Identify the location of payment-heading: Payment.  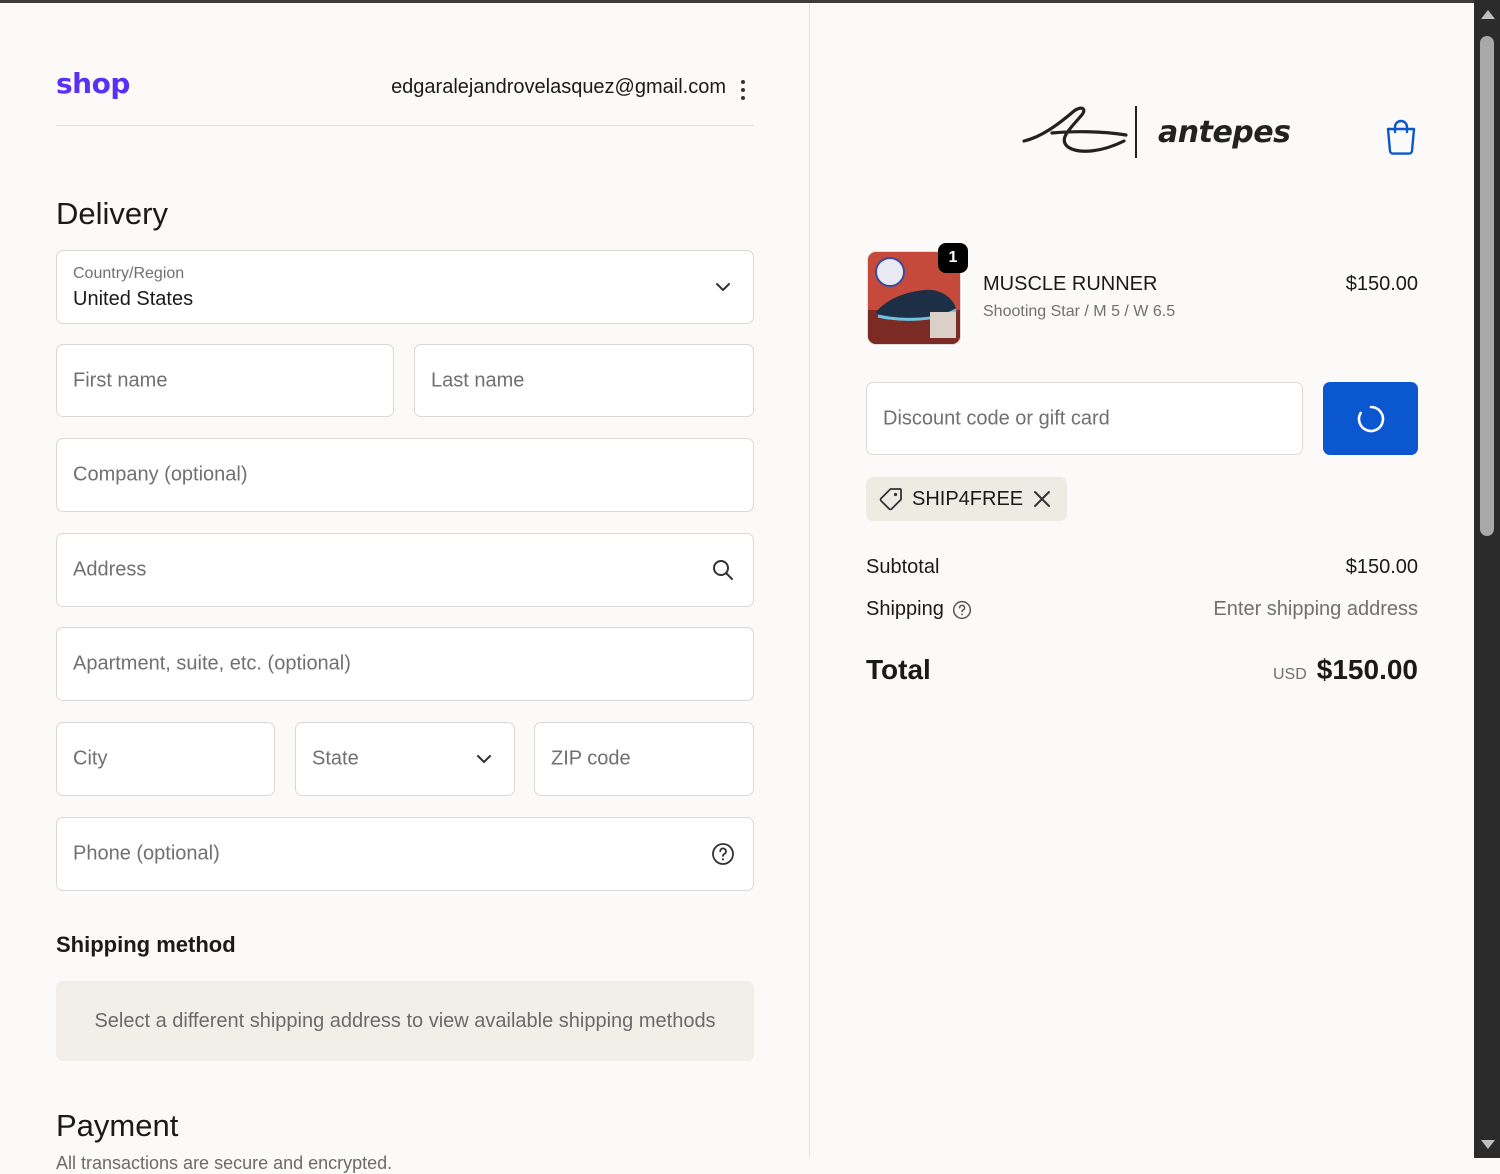
(117, 1125).